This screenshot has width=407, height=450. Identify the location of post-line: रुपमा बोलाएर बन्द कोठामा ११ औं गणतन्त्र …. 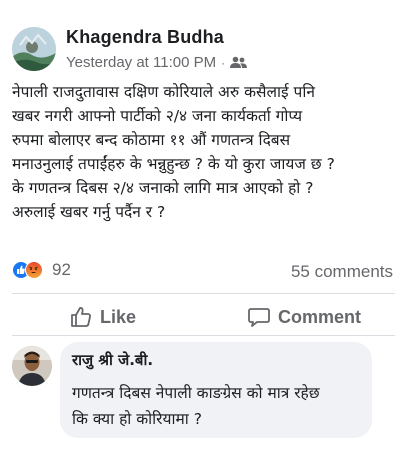
(151, 140).